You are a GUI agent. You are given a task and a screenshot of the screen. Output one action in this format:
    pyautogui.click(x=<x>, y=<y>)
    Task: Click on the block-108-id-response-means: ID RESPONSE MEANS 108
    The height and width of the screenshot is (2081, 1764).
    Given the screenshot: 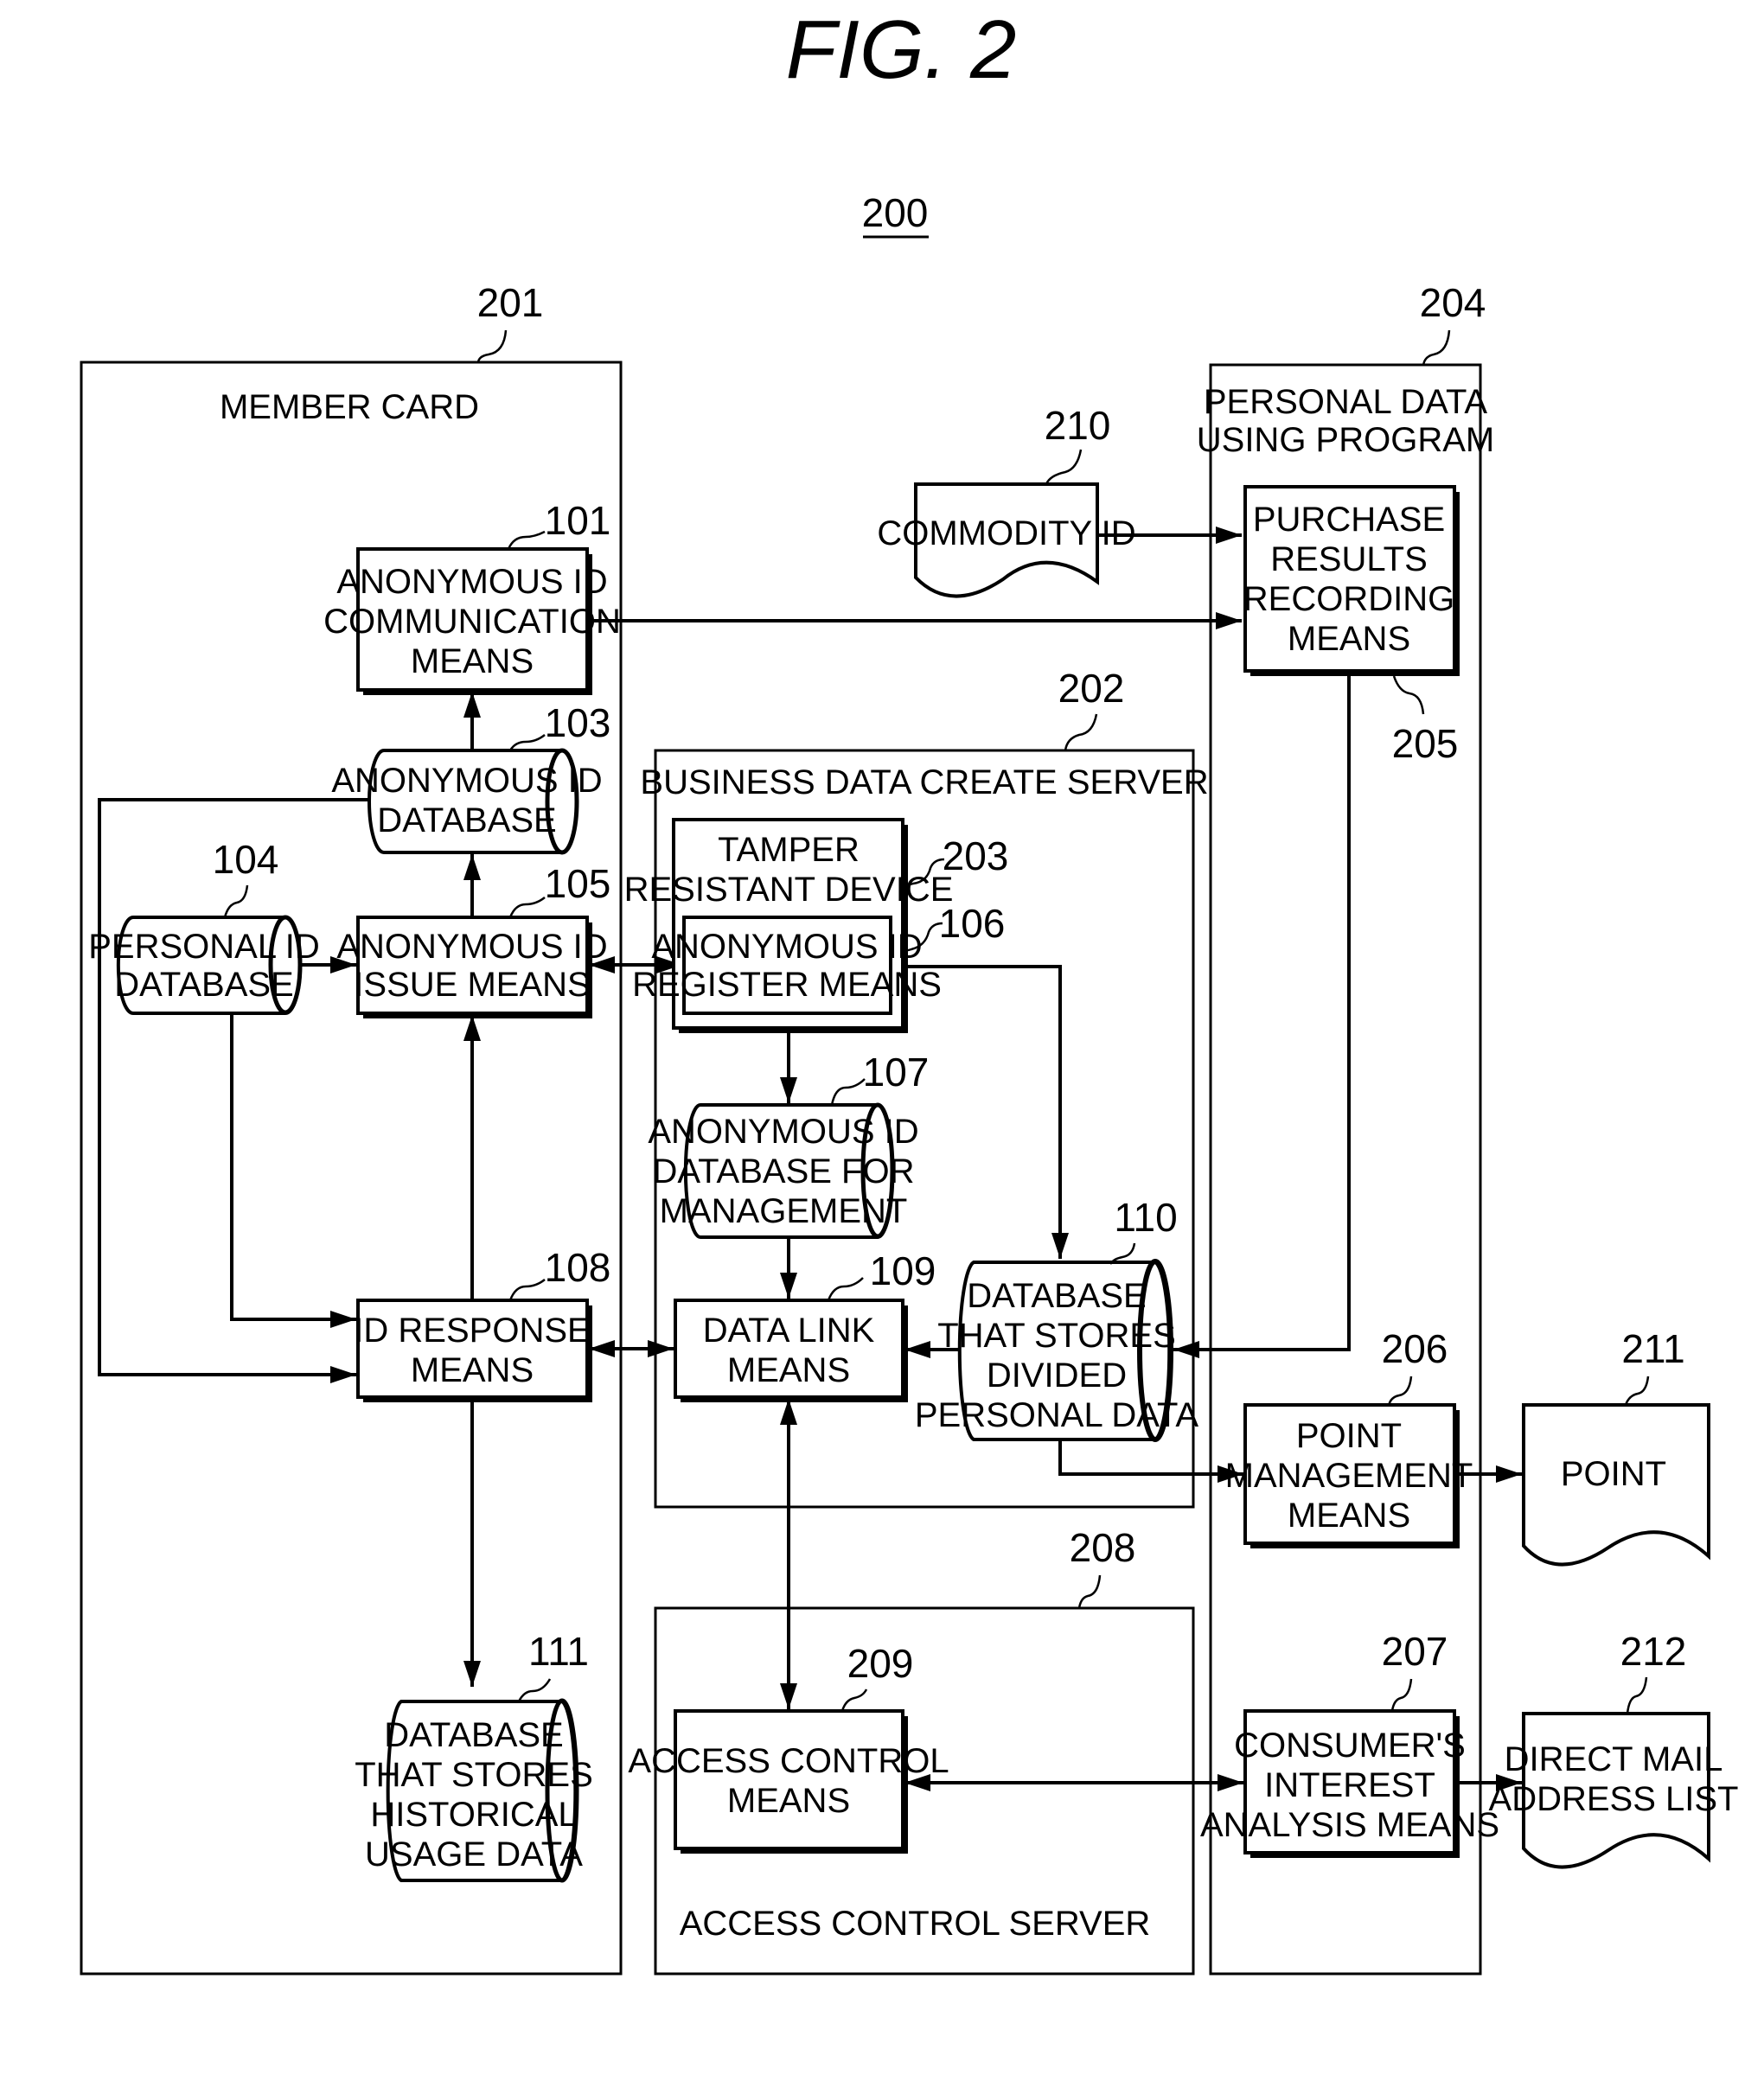 What is the action you would take?
    pyautogui.click(x=482, y=1323)
    